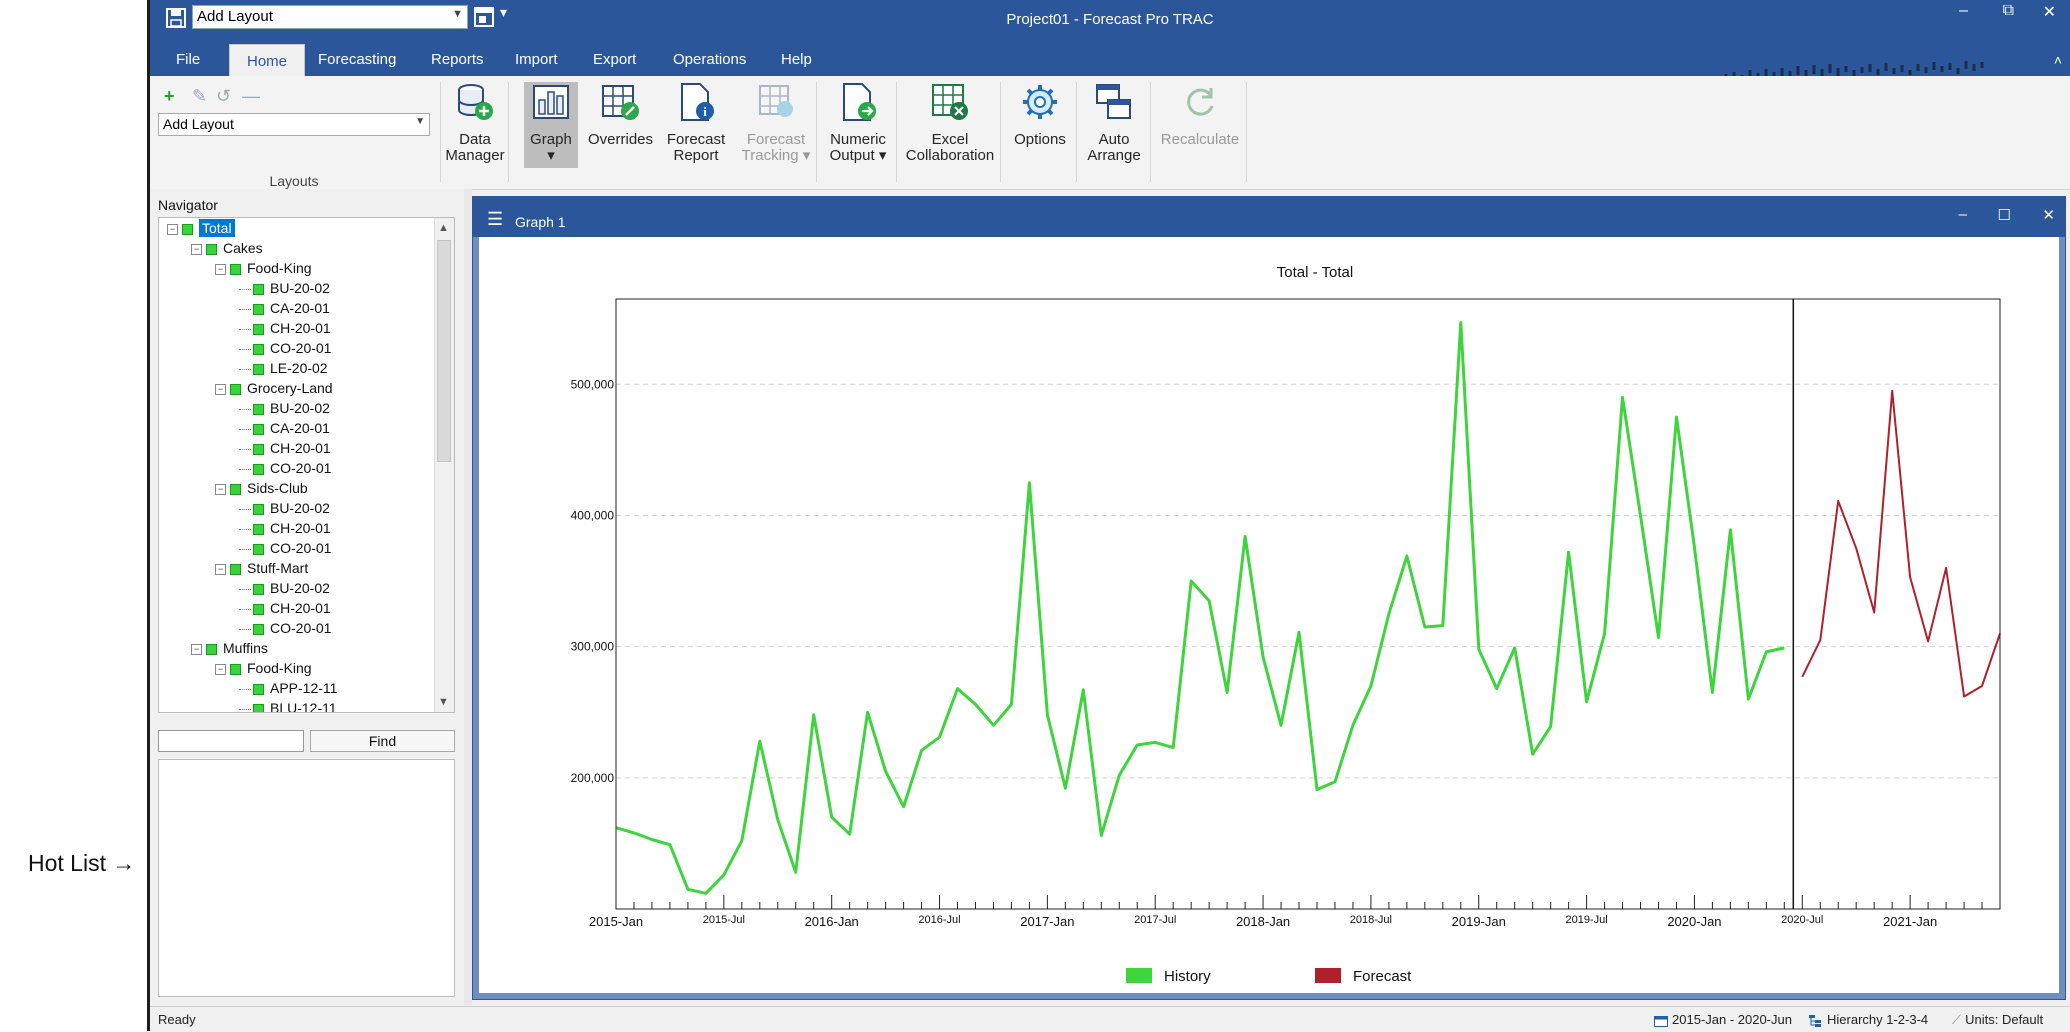 The height and width of the screenshot is (1032, 2070). I want to click on options-icon, so click(1040, 102).